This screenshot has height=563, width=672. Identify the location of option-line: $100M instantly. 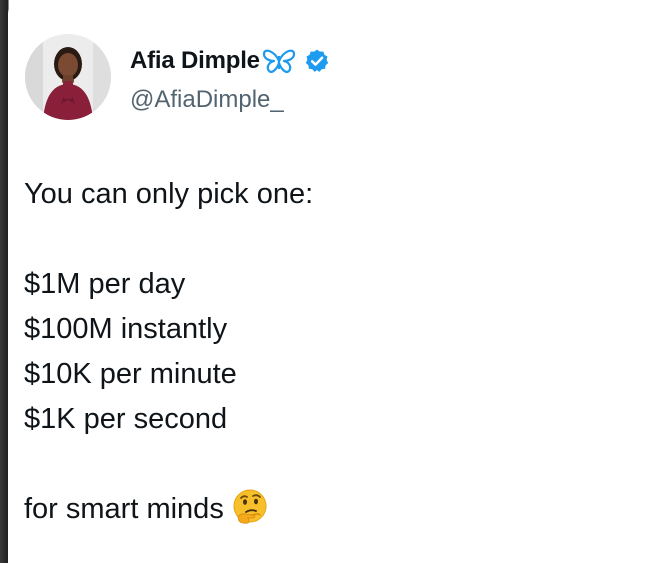
(126, 329).